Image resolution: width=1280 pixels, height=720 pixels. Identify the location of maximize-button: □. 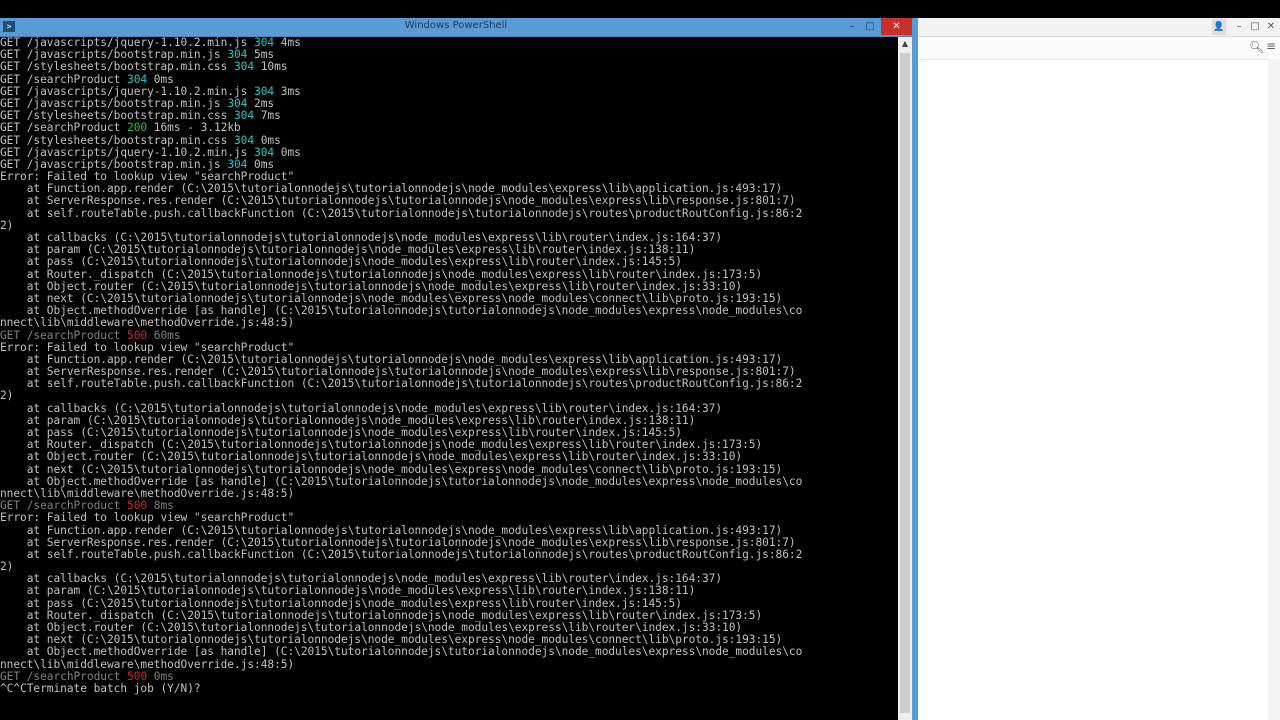
(870, 26).